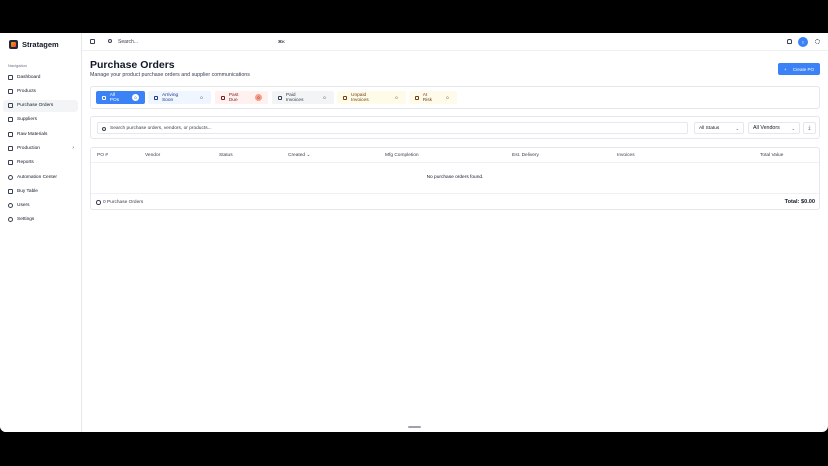  Describe the element at coordinates (17, 65) in the screenshot. I see `nav-caption: Navigation` at that location.